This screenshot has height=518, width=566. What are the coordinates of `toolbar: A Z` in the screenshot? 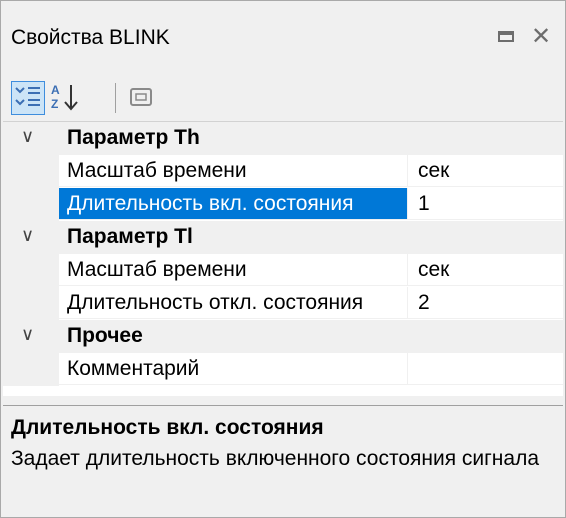 It's located at (283, 98).